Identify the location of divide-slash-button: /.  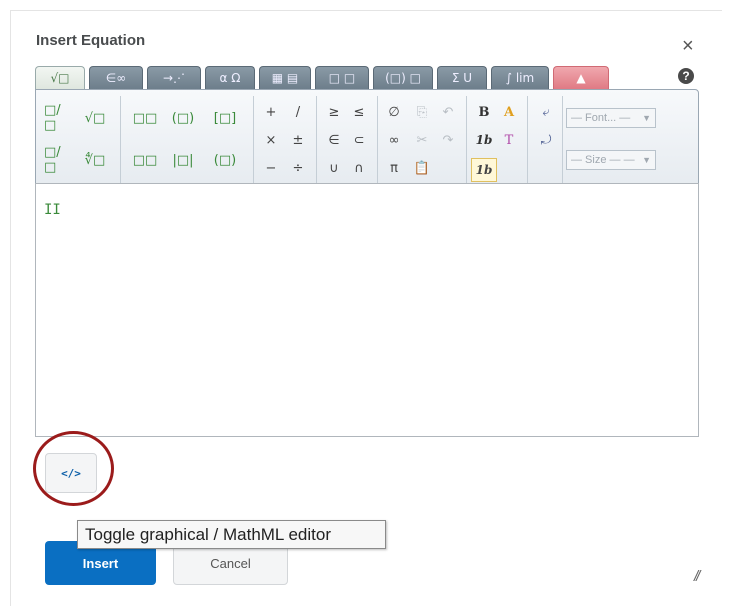
(298, 112).